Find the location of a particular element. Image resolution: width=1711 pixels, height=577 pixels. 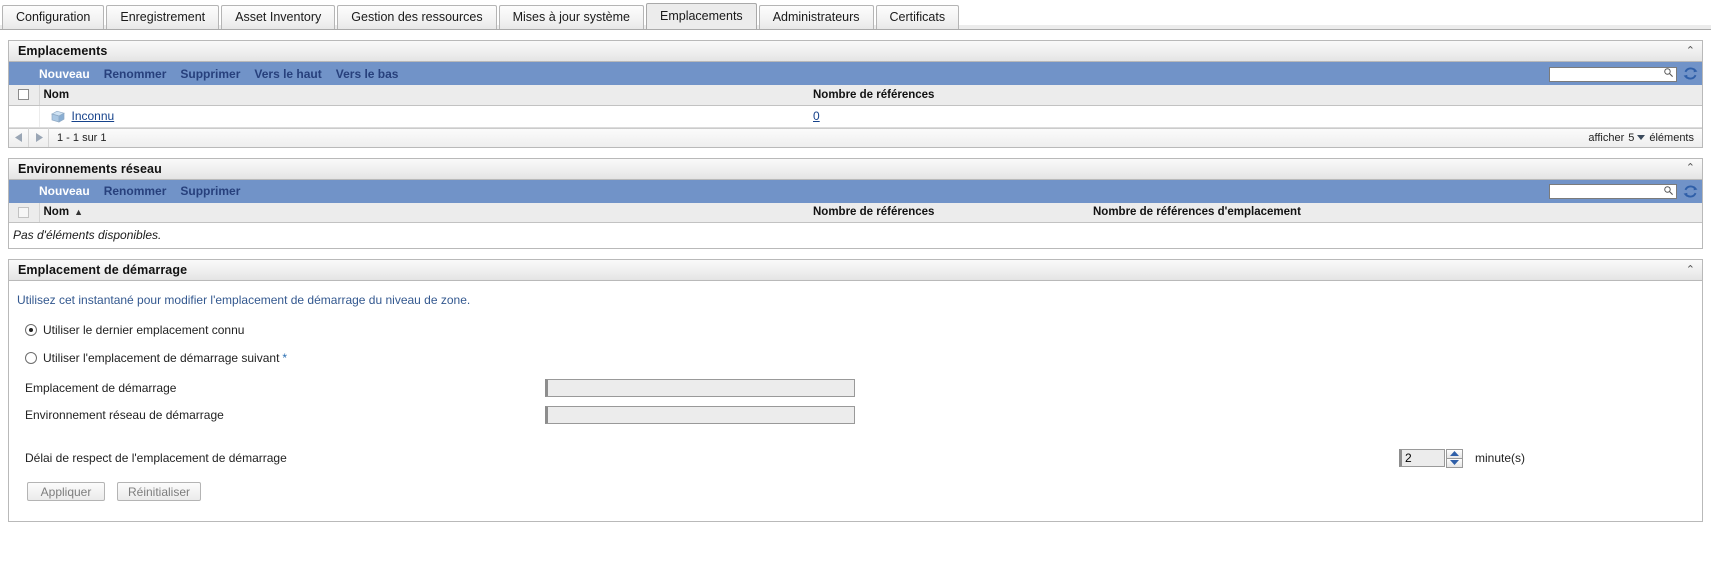

radio-last-known-label: Utiliser le dernier emplacement connu is located at coordinates (144, 330).